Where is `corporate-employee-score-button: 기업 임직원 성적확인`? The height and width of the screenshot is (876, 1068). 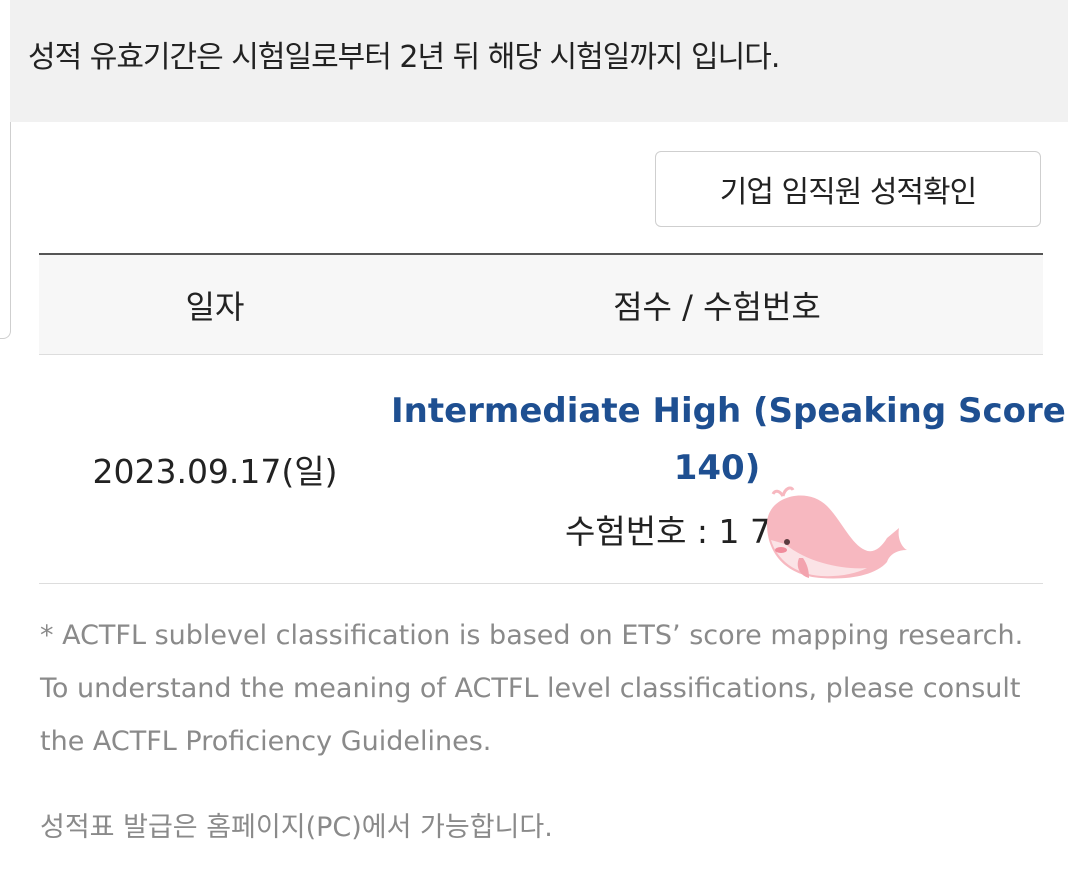
corporate-employee-score-button: 기업 임직원 성적확인 is located at coordinates (848, 189).